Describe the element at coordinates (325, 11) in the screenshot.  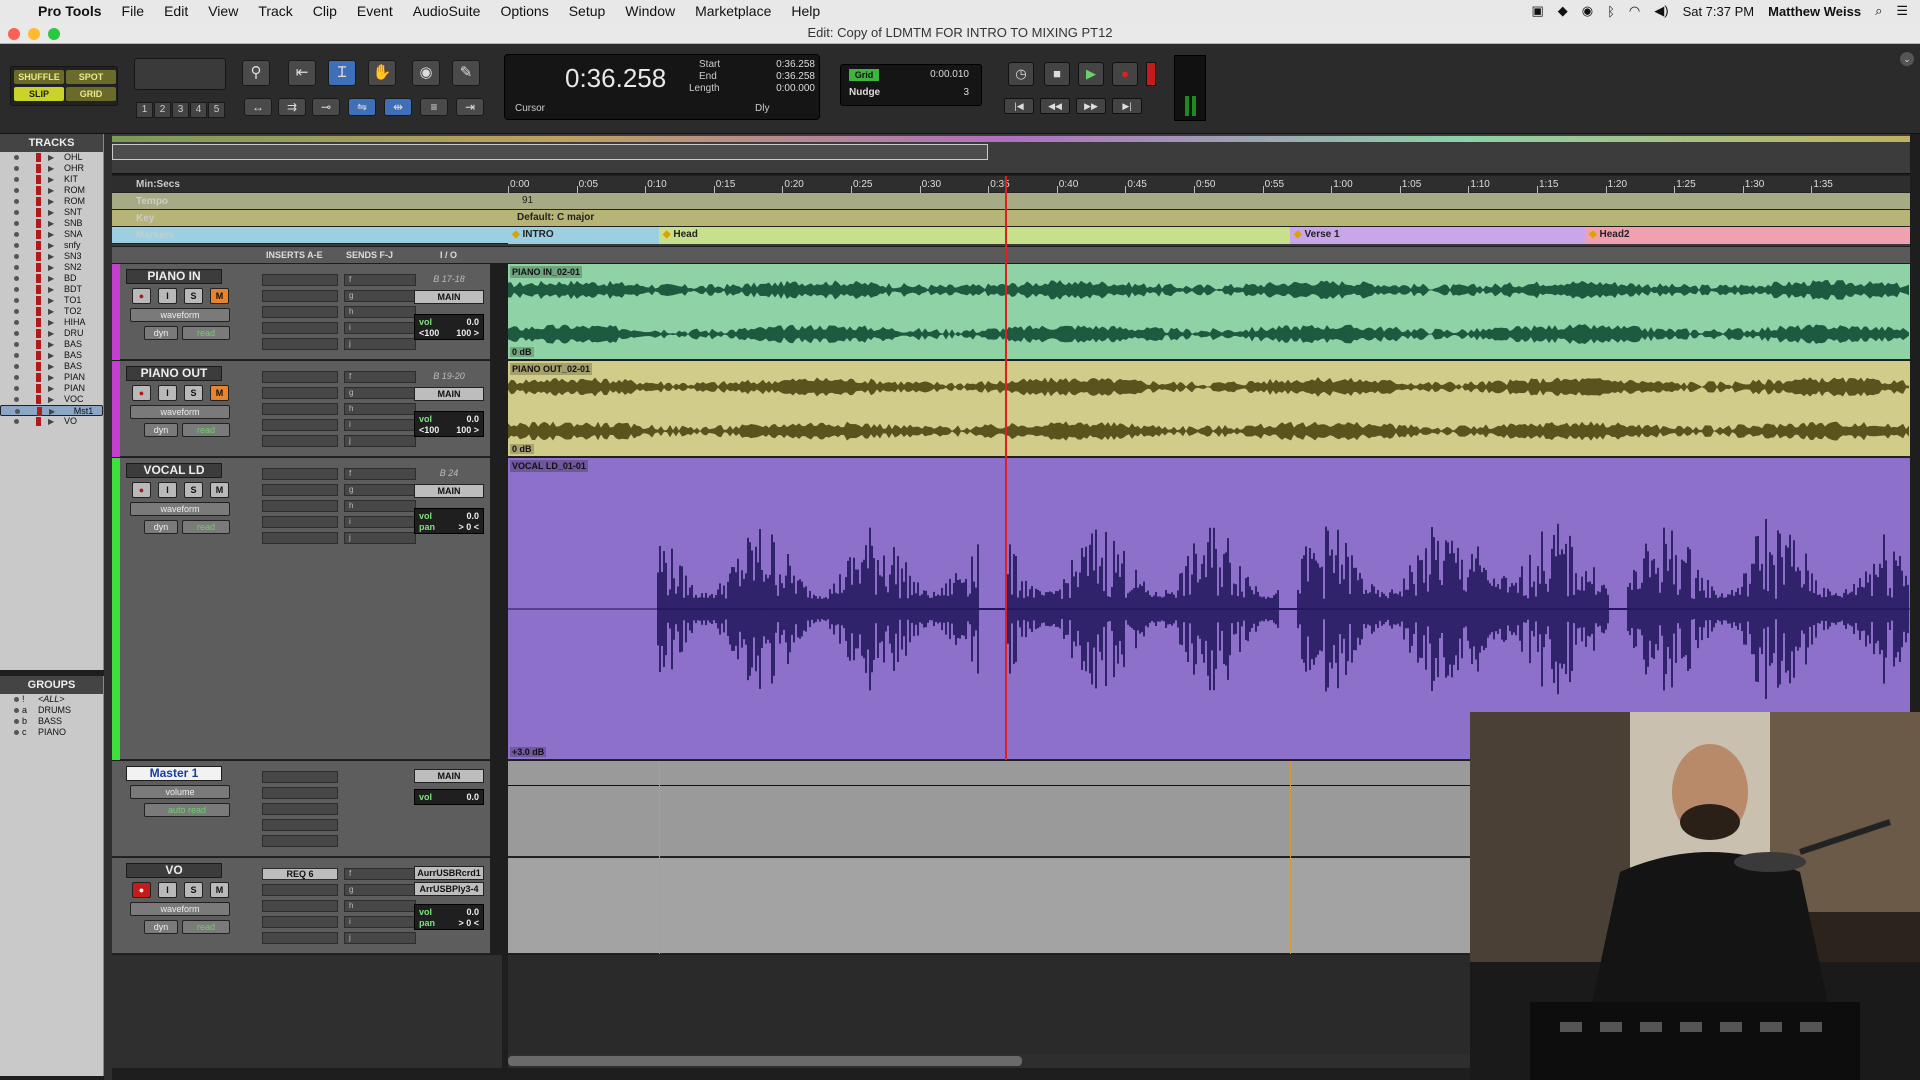
I see `menu-clip: Clip` at that location.